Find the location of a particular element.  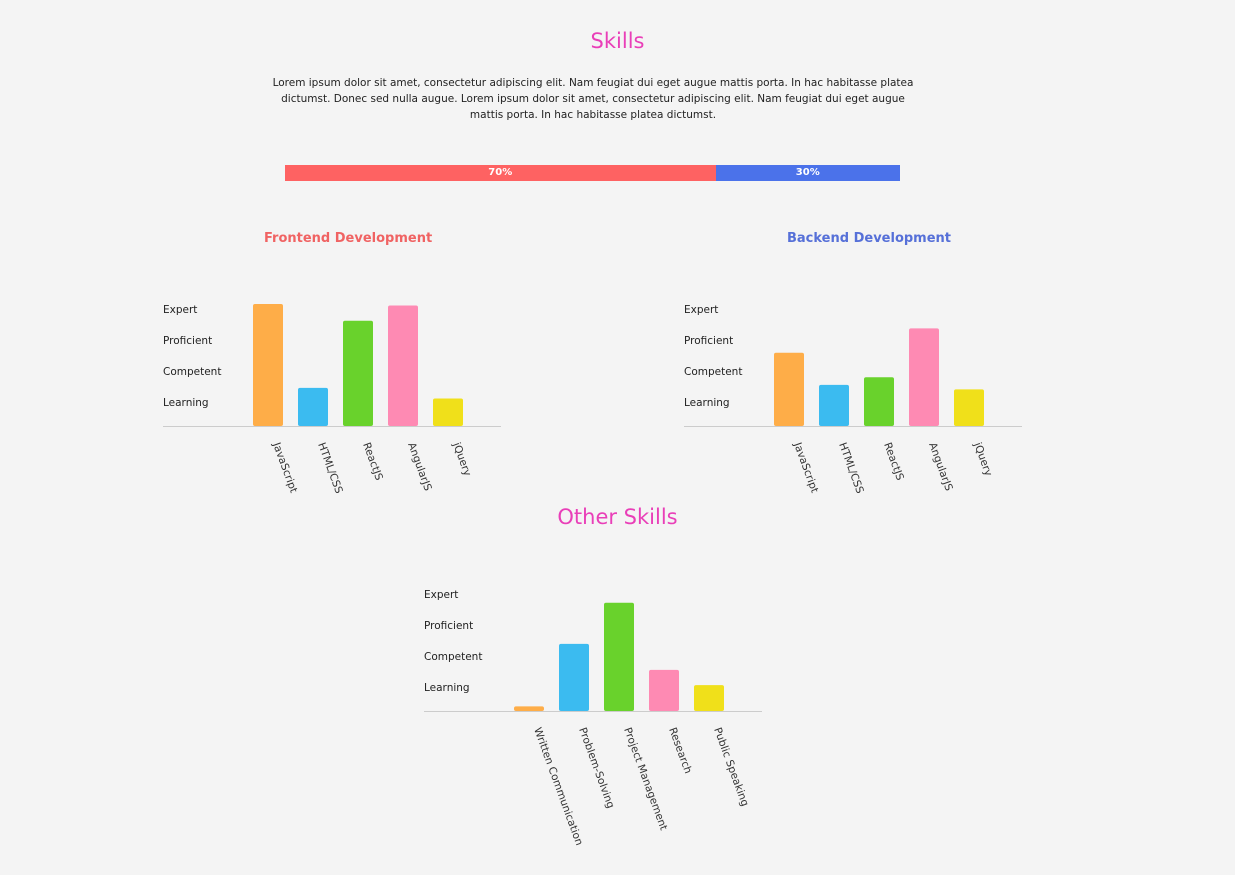

backend-category-label: JavaScript is located at coordinates (806, 467).